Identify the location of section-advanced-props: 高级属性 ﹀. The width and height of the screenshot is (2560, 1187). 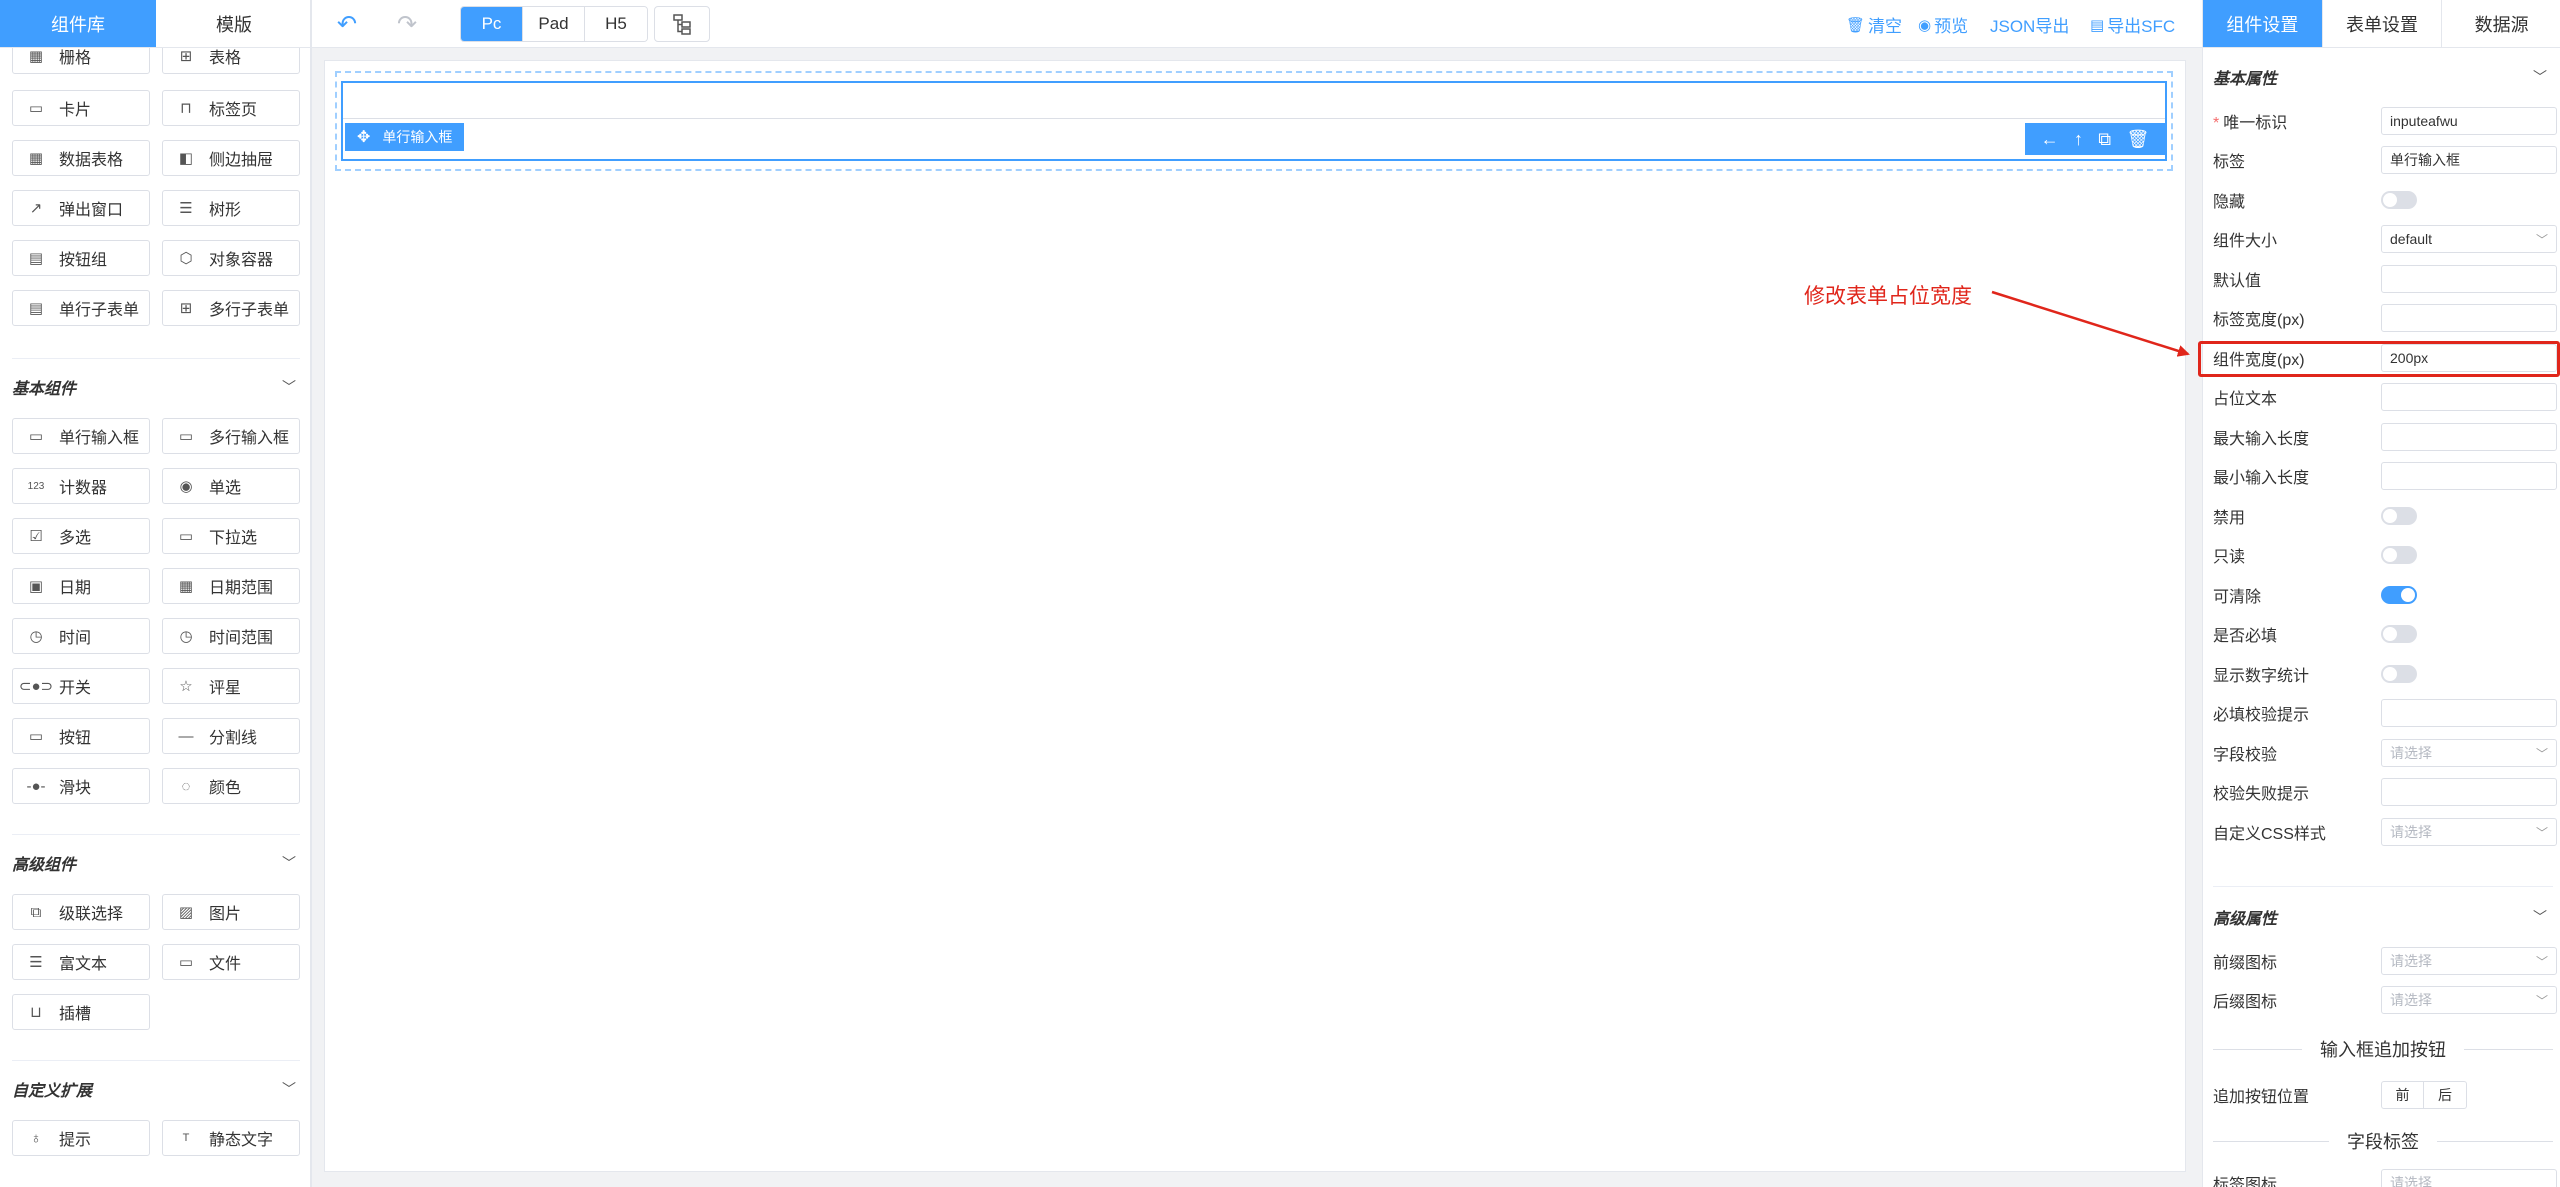
(2383, 917).